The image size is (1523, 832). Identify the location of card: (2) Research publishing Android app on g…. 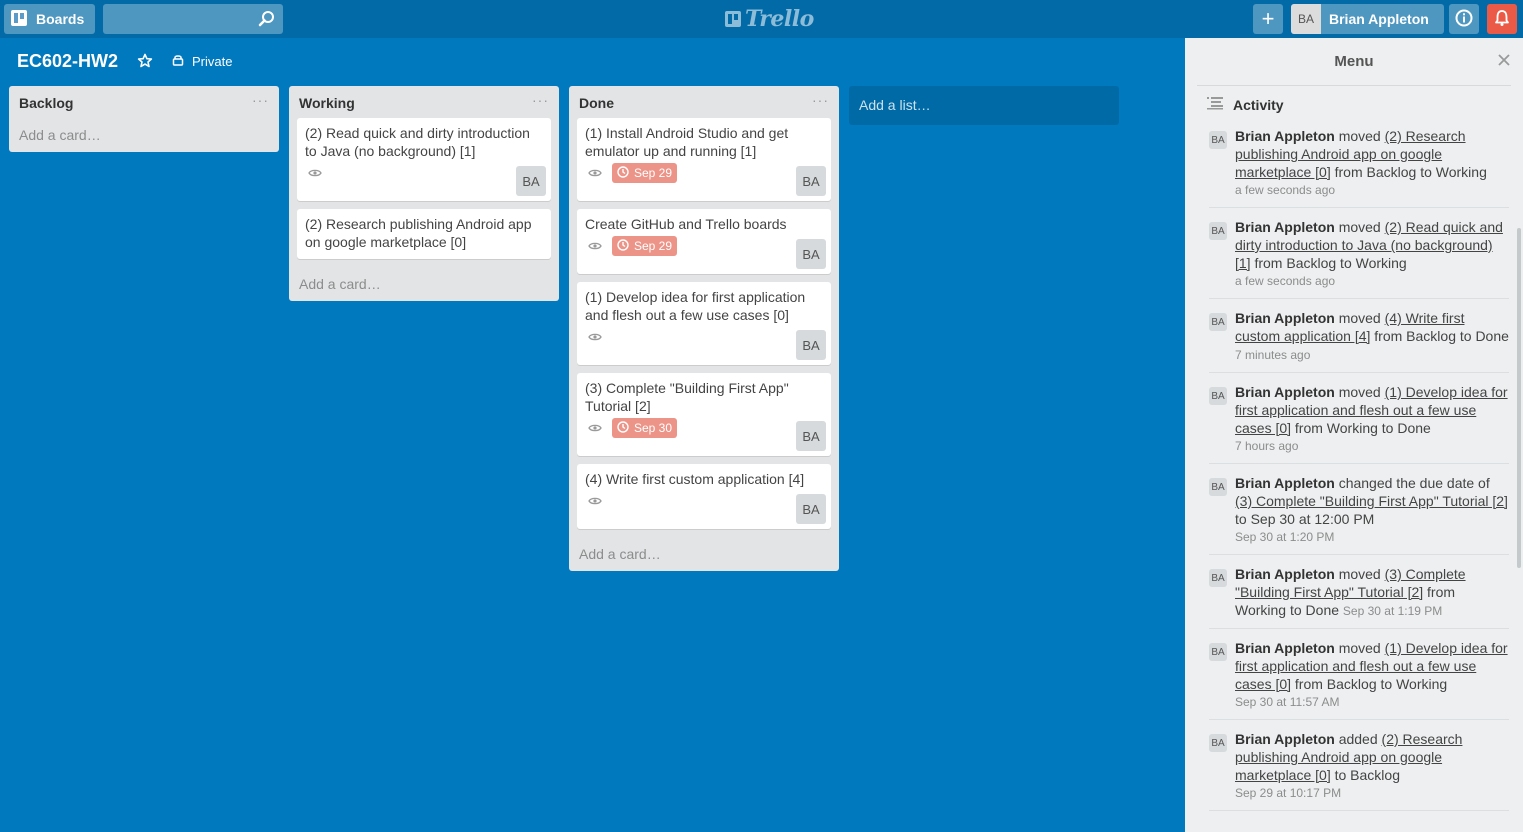
(424, 234).